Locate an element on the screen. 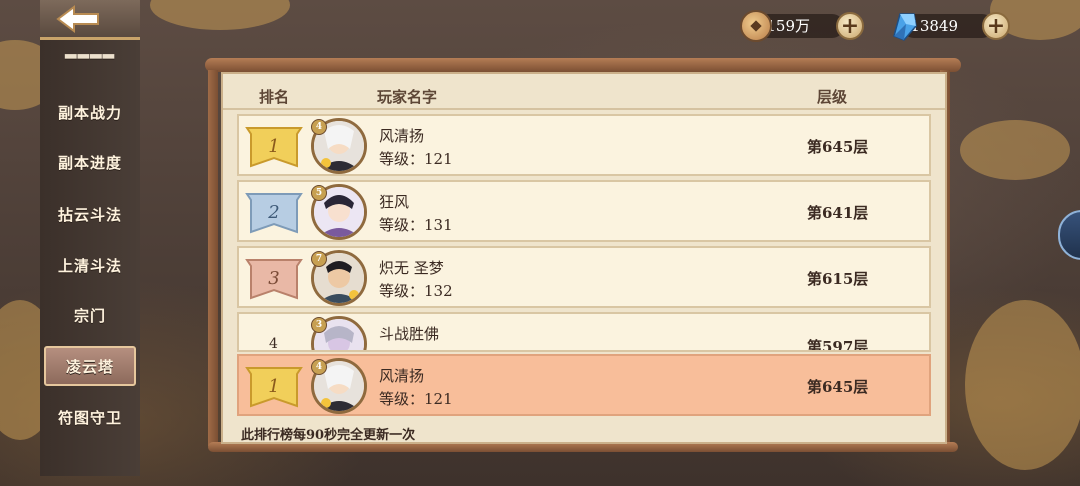 The height and width of the screenshot is (486, 1080). player-level: 等级：132 is located at coordinates (416, 291).